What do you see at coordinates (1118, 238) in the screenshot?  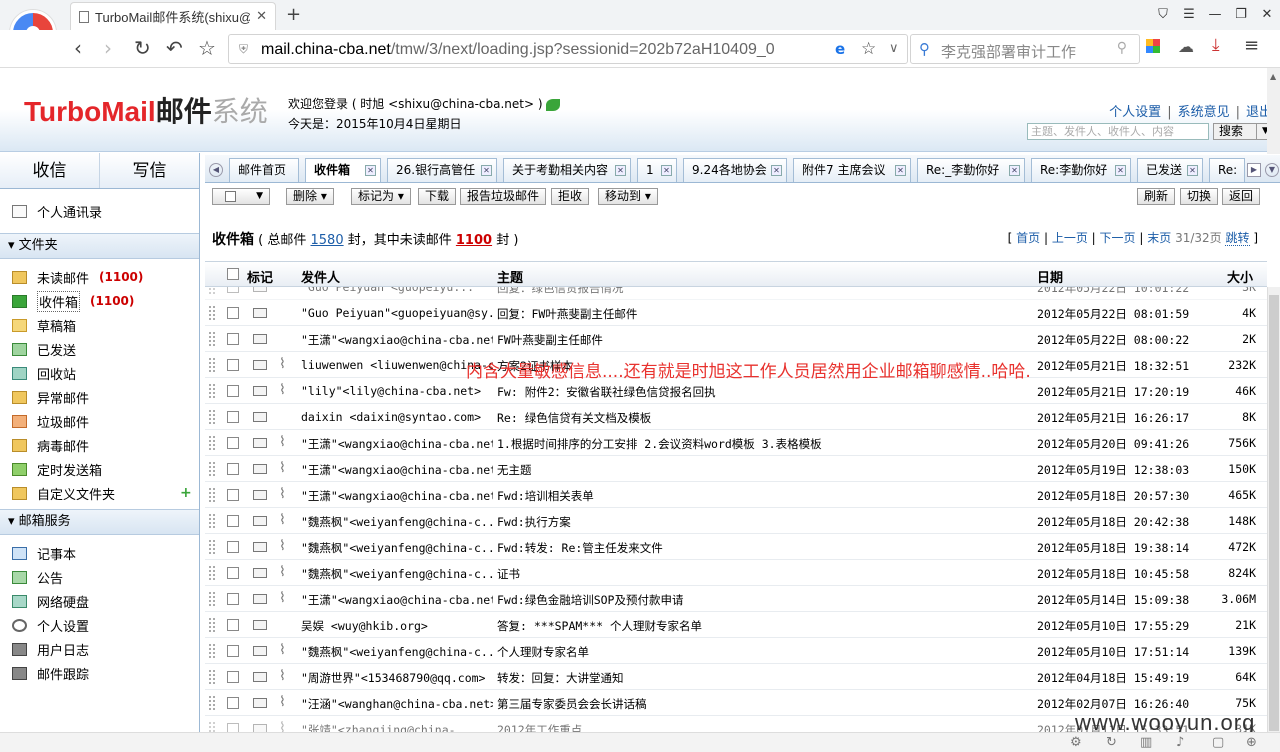 I see `next-page-link: 下一页` at bounding box center [1118, 238].